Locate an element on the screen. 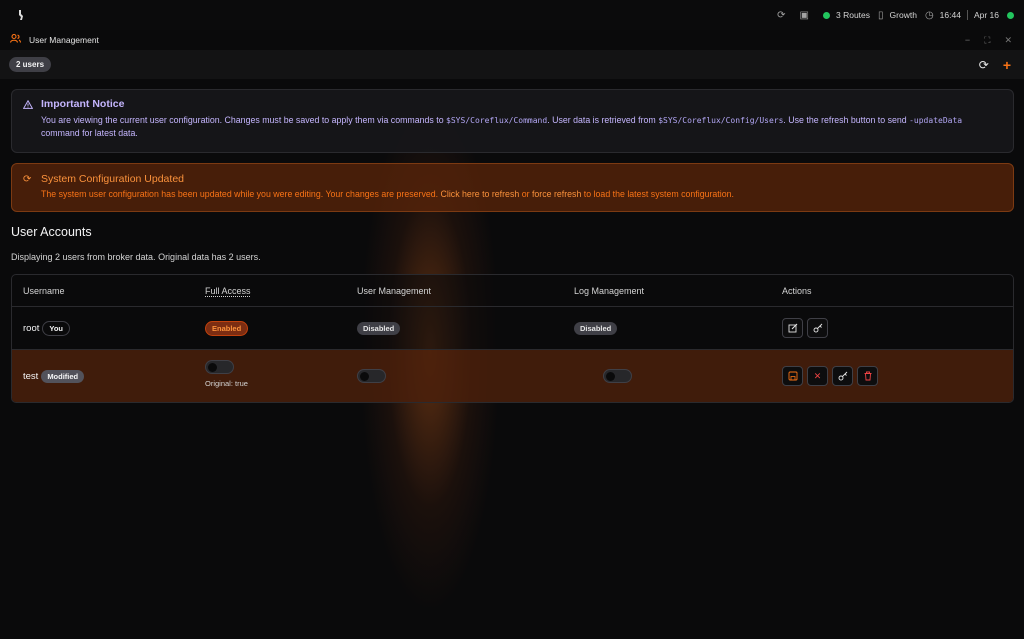 The image size is (1024, 639). header-full-access: Full Access is located at coordinates (228, 291).